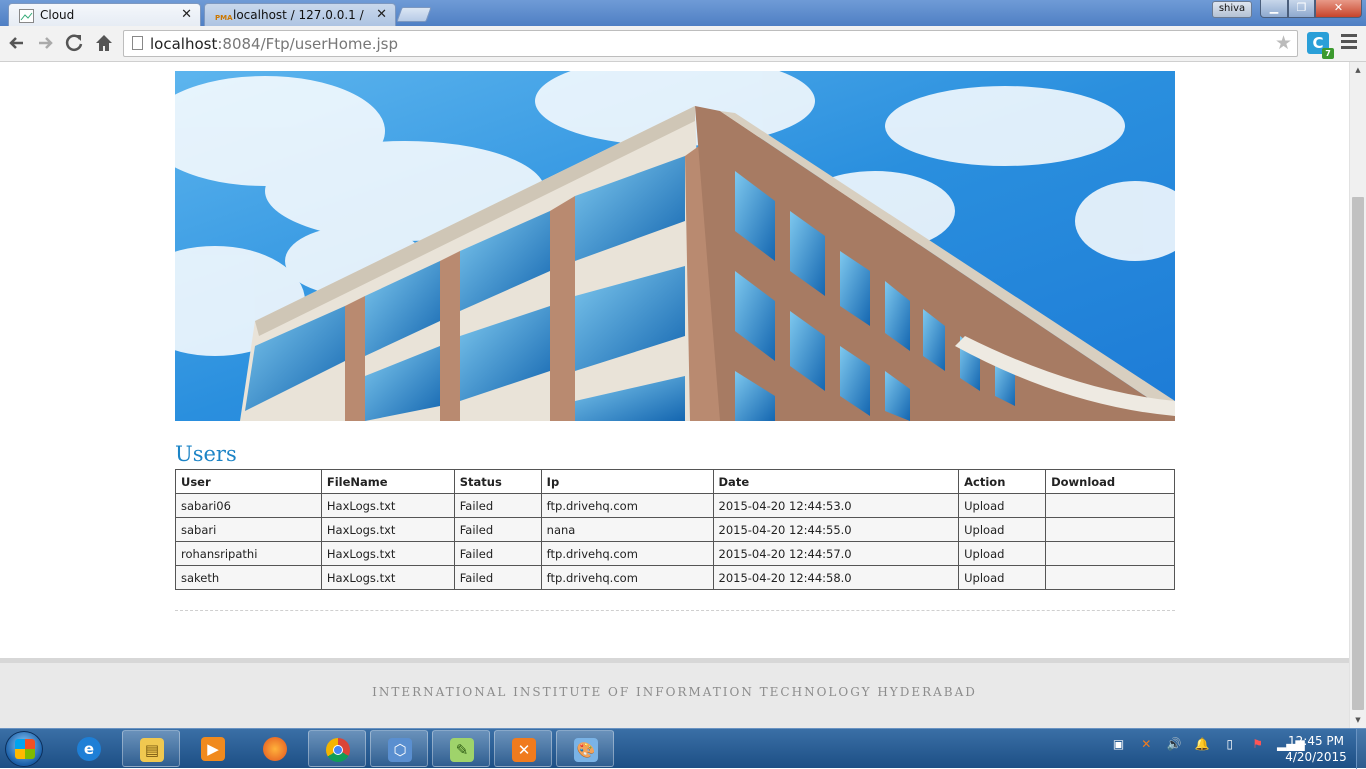  Describe the element at coordinates (1174, 744) in the screenshot. I see `volume-icon: 🔊` at that location.